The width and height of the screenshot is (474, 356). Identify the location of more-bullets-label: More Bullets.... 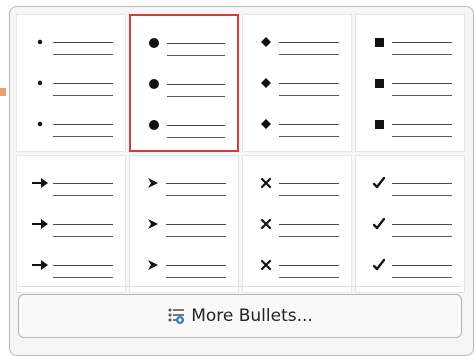
(252, 316).